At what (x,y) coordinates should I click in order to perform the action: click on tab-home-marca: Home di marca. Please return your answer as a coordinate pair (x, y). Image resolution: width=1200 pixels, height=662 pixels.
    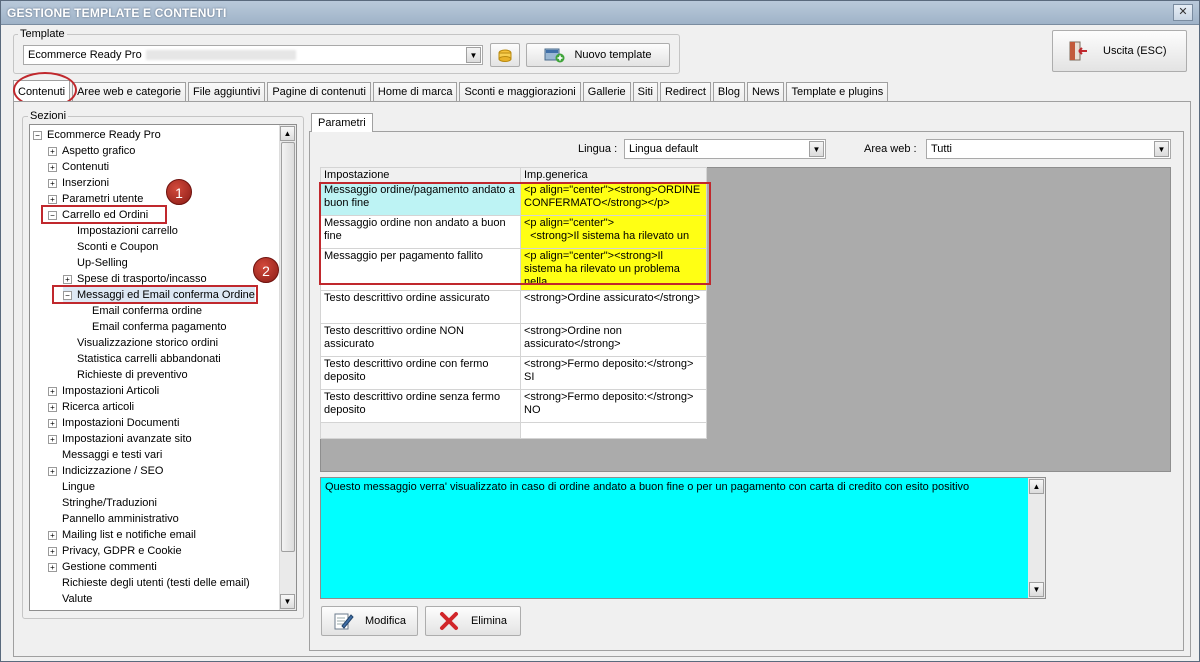
    Looking at the image, I should click on (415, 92).